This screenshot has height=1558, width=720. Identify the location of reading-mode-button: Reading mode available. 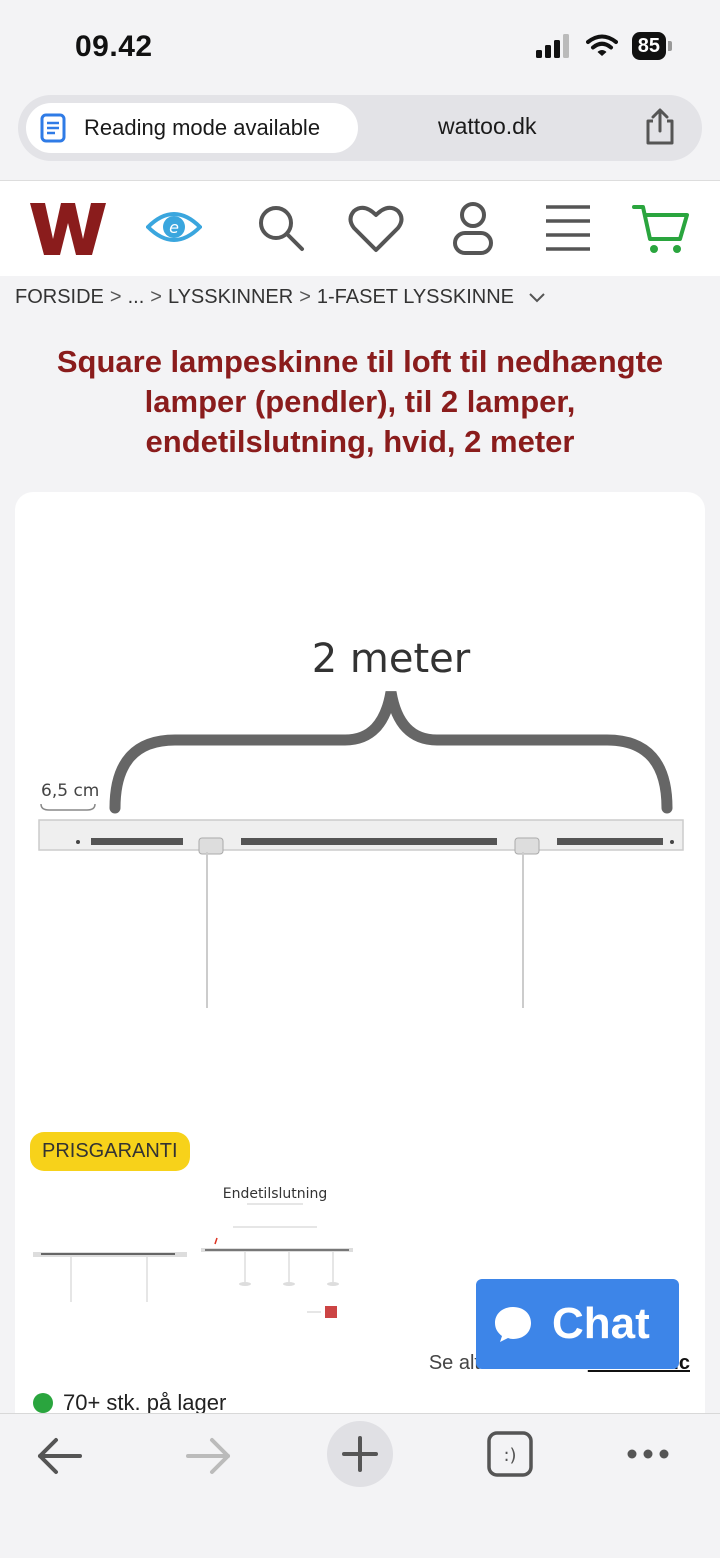
(192, 128).